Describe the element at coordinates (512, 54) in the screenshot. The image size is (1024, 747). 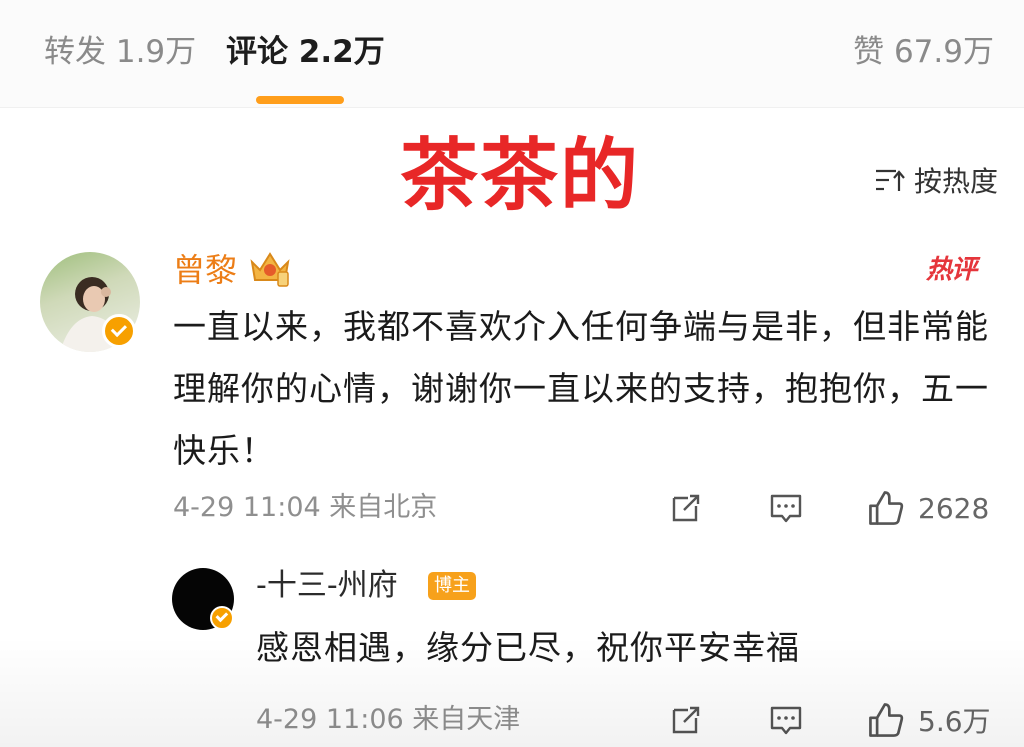
I see `tab-bar: 转发 1.9万 评论 2.2万 赞 67.9万` at that location.